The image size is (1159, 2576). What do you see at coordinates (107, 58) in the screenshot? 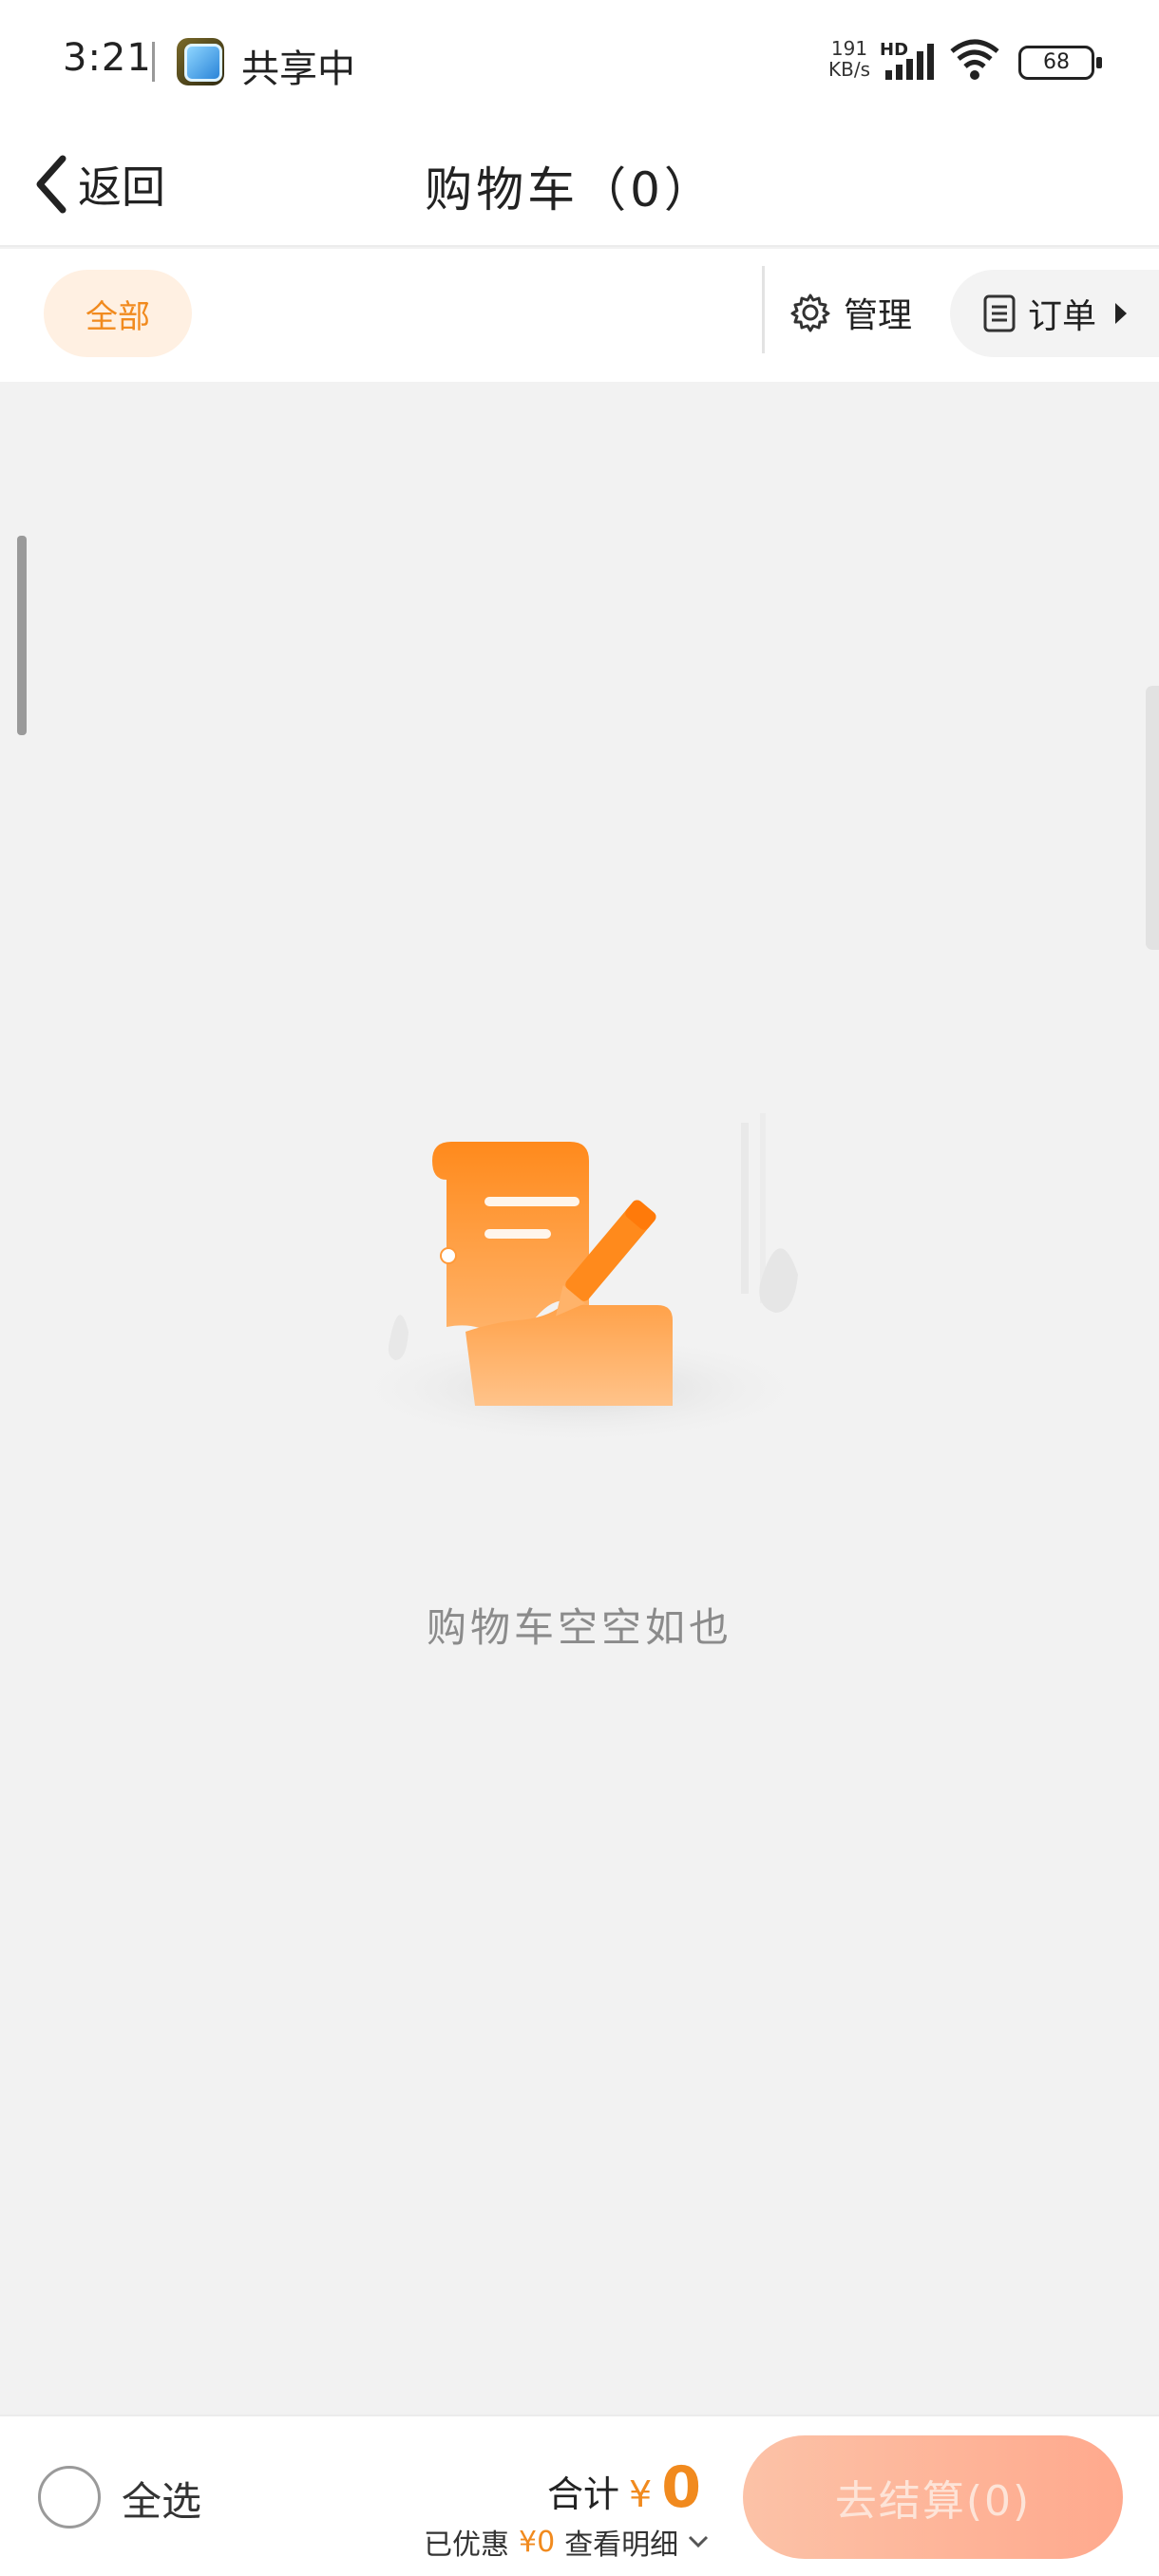
I see `status-time: 3:21` at bounding box center [107, 58].